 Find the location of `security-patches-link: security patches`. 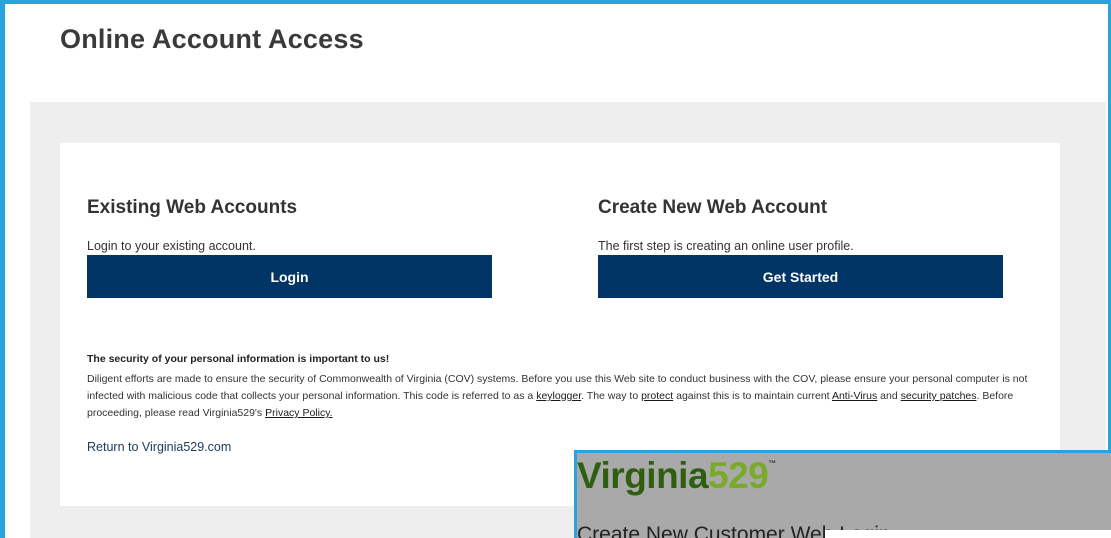

security-patches-link: security patches is located at coordinates (939, 396).